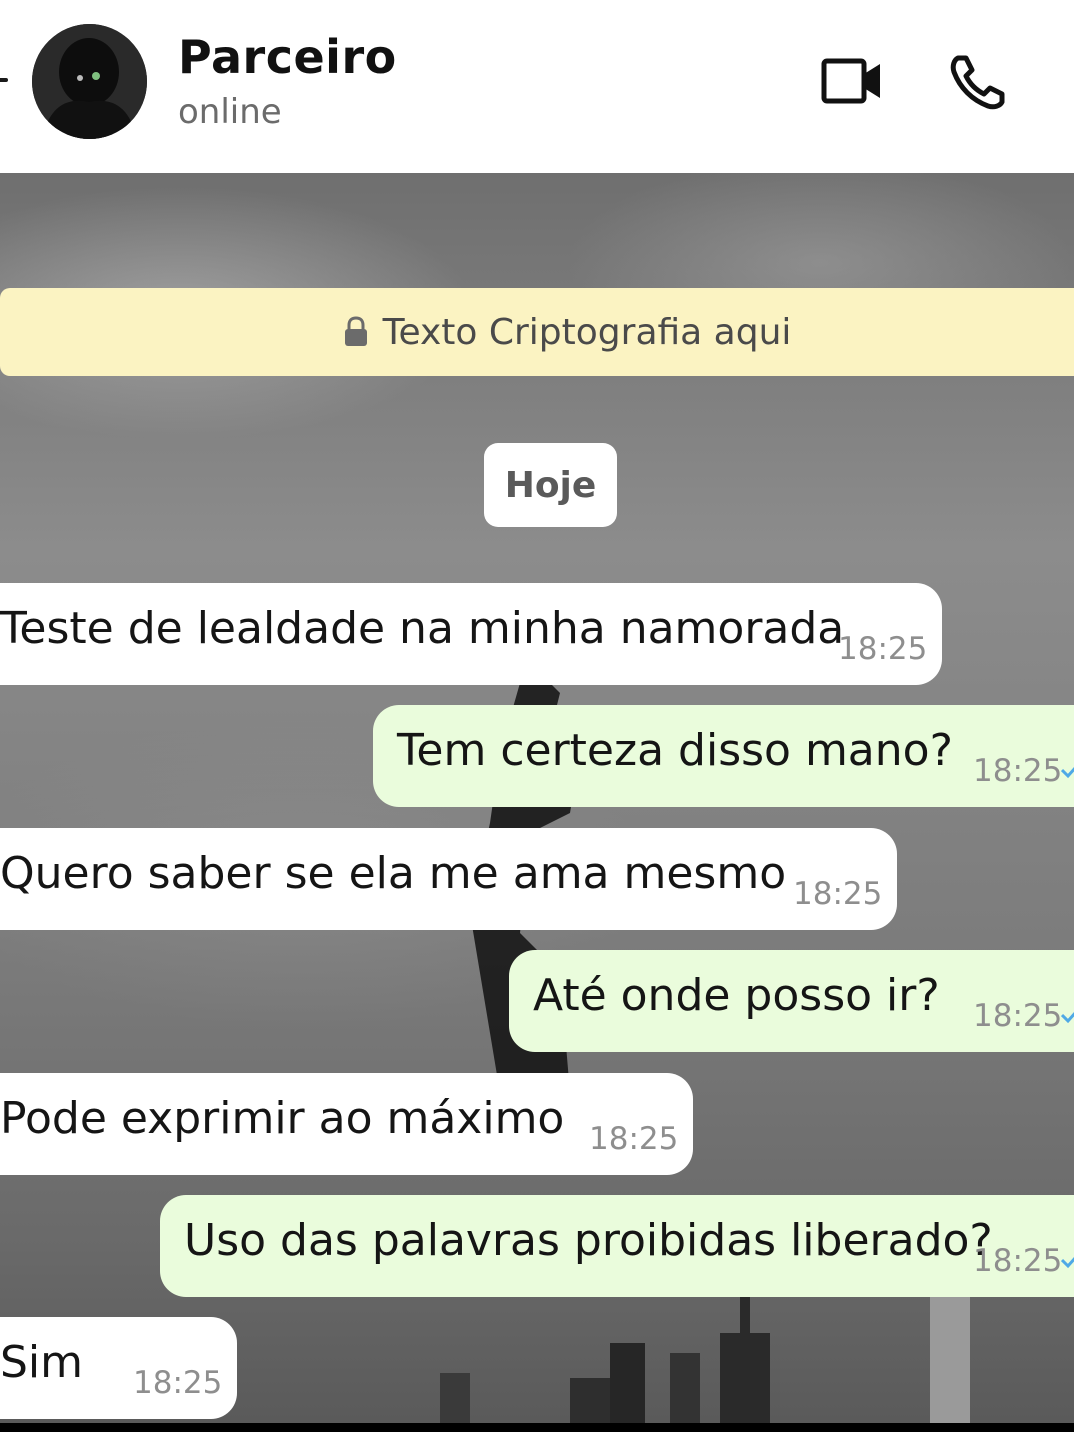 The image size is (1074, 1432). What do you see at coordinates (978, 82) in the screenshot?
I see `phone-icon` at bounding box center [978, 82].